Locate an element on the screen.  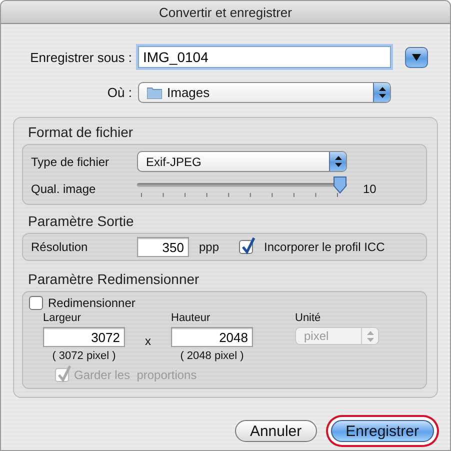
down-triangle-icon is located at coordinates (416, 57).